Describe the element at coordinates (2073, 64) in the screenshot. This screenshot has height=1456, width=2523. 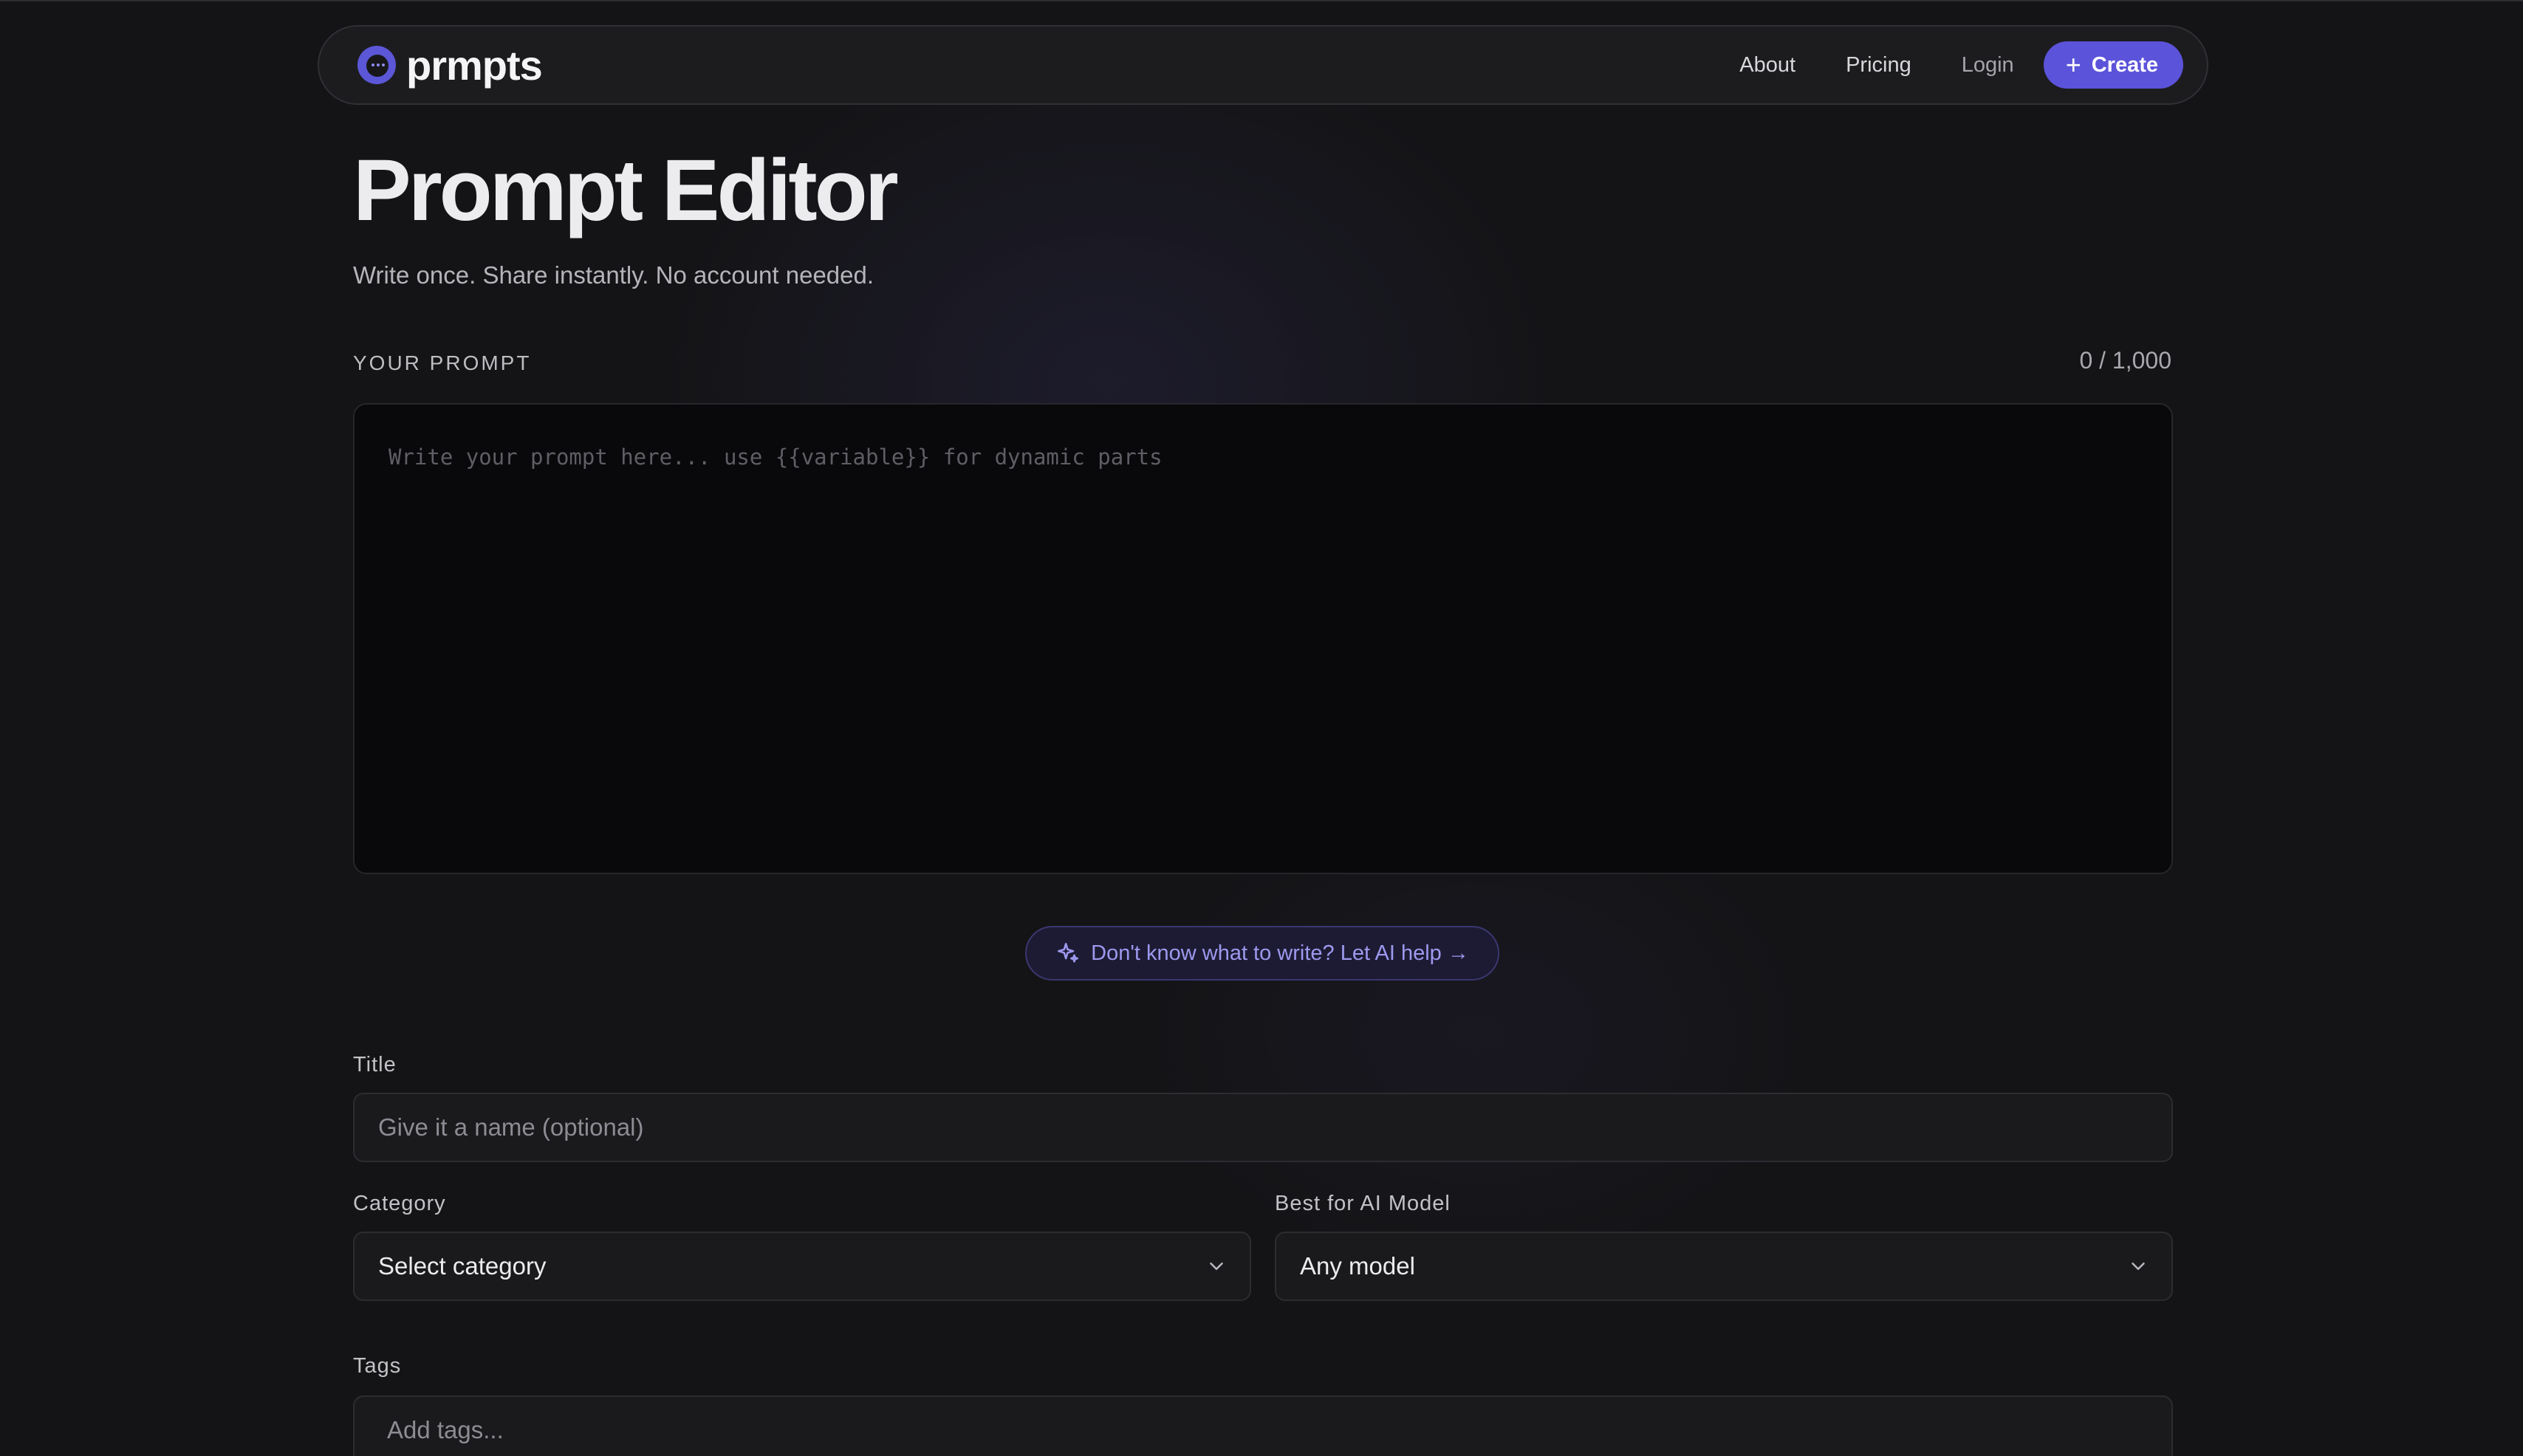
I see `plus-icon: +` at that location.